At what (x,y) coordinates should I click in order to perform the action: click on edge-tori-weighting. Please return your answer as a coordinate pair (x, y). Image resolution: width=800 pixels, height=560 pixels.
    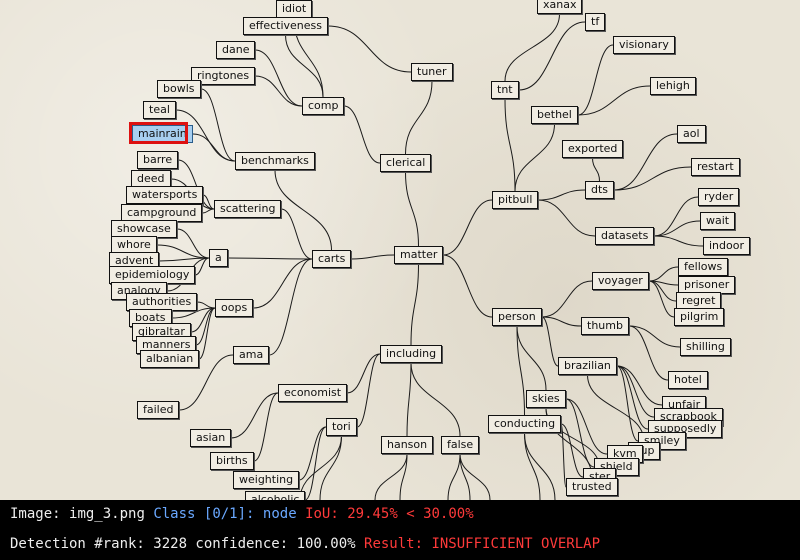
    Looking at the image, I should click on (312, 453).